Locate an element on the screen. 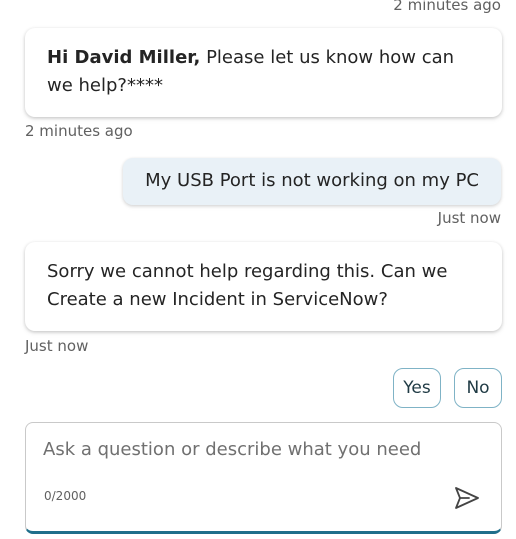  send-icon is located at coordinates (467, 498).